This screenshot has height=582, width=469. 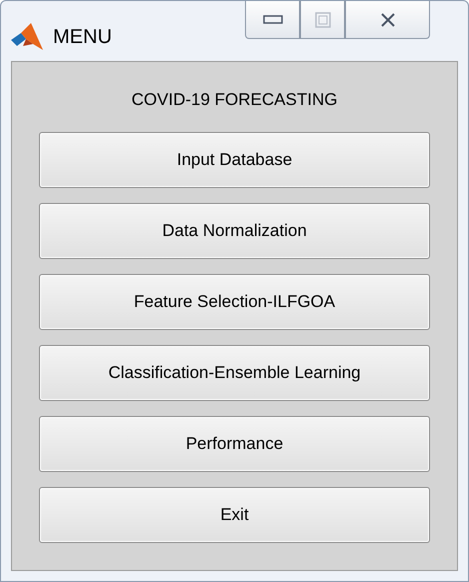 I want to click on menu-button: Exit, so click(x=234, y=515).